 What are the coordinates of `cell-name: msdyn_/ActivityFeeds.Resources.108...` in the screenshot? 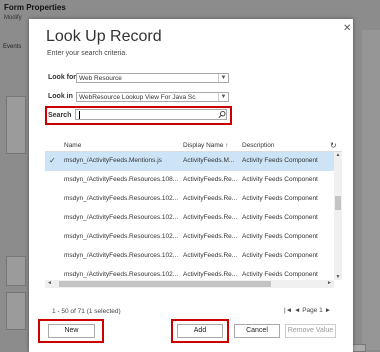 It's located at (122, 179).